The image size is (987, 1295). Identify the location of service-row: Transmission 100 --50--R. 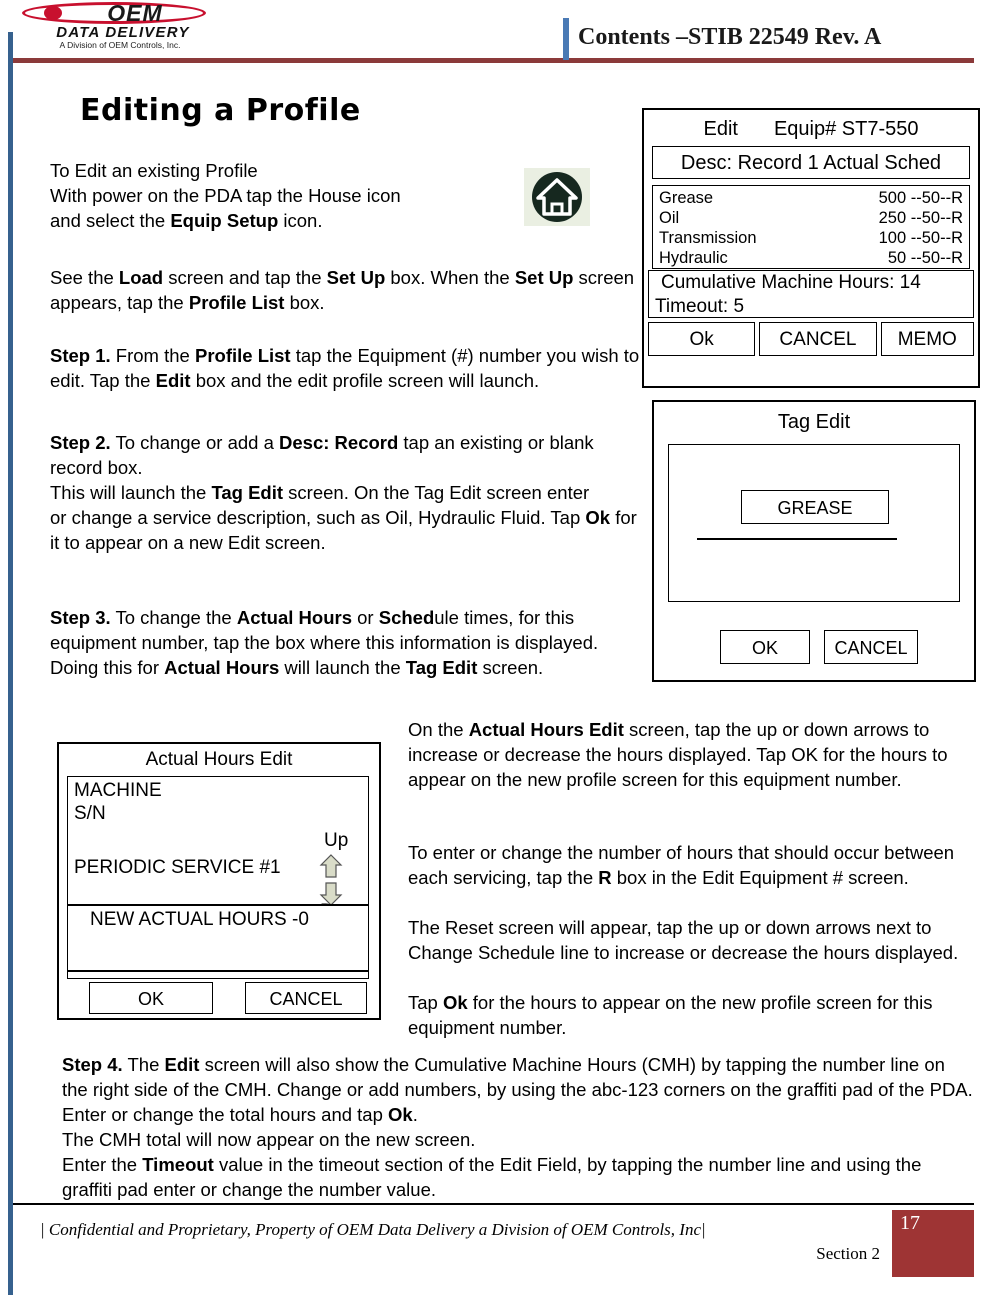
(811, 238).